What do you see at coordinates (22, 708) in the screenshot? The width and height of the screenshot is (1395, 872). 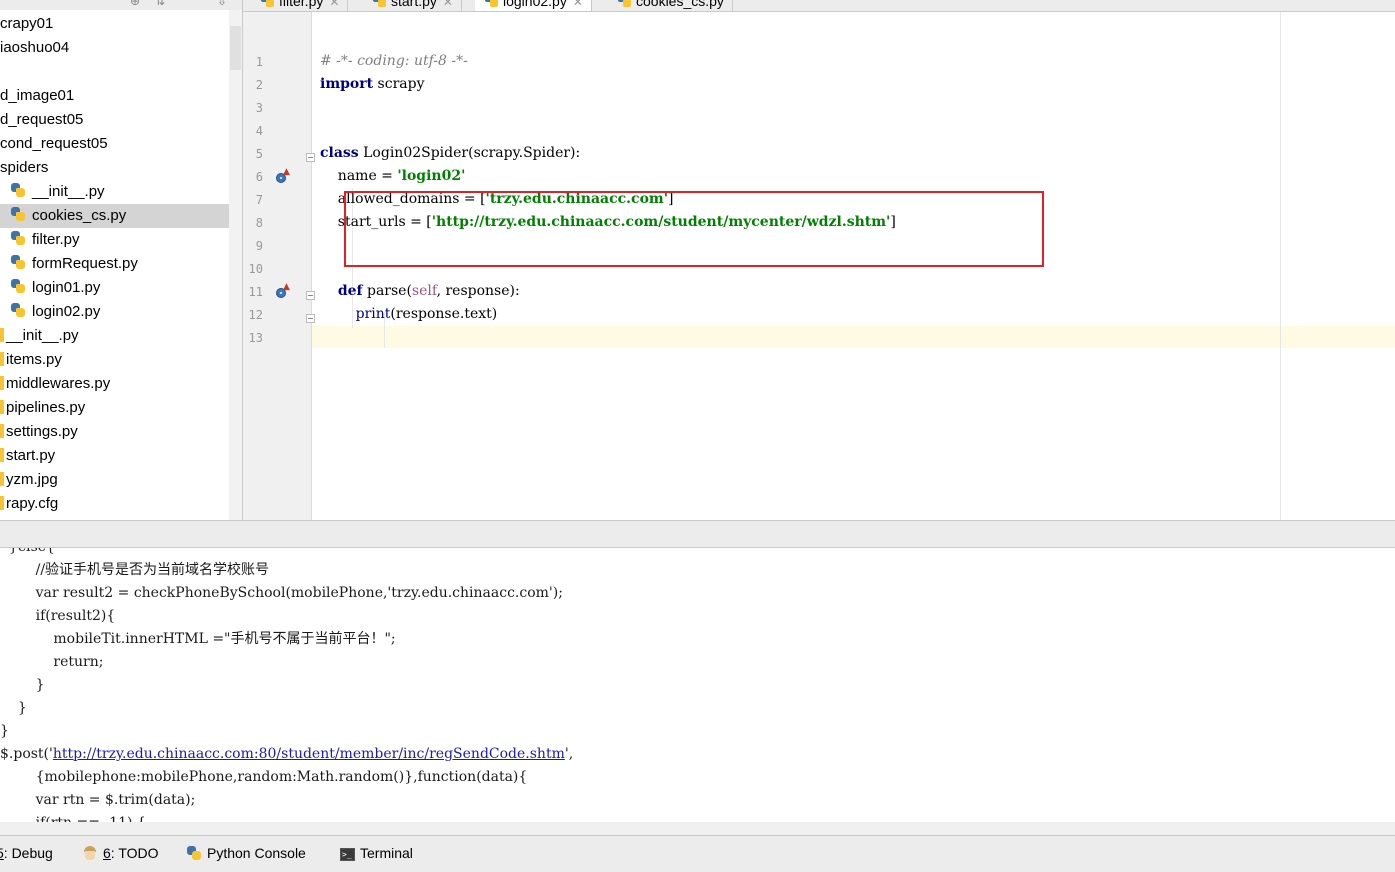 I see `console-text: }` at bounding box center [22, 708].